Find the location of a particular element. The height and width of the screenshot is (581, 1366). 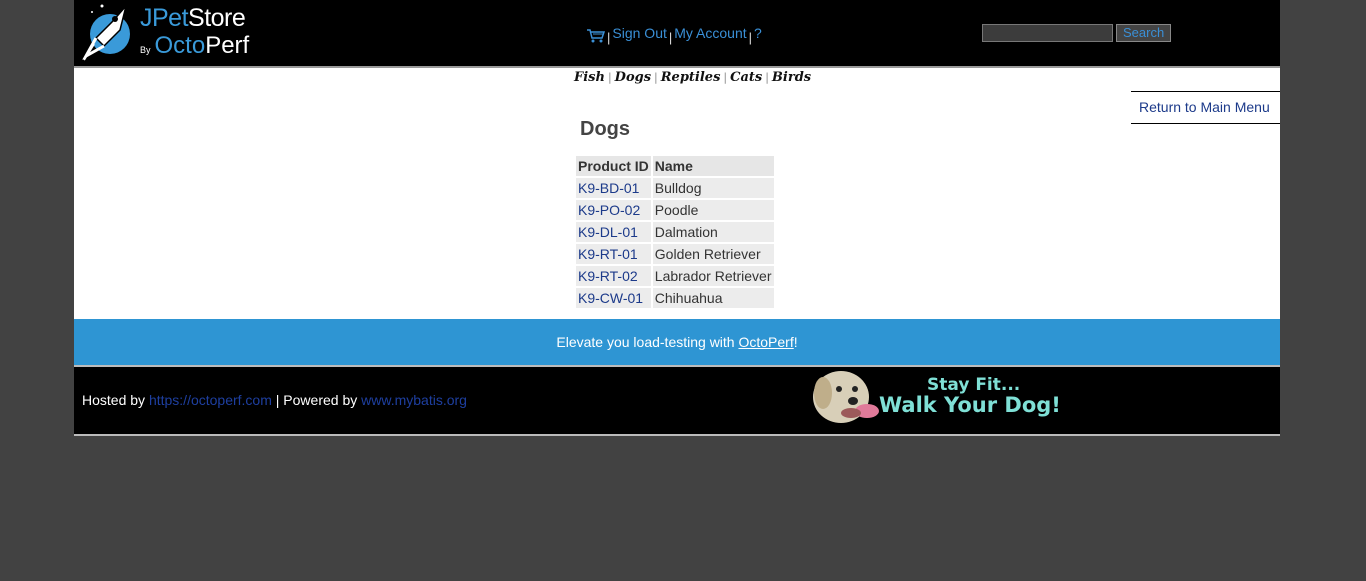

table-row: K9-DL-01 Dalmation is located at coordinates (675, 232).